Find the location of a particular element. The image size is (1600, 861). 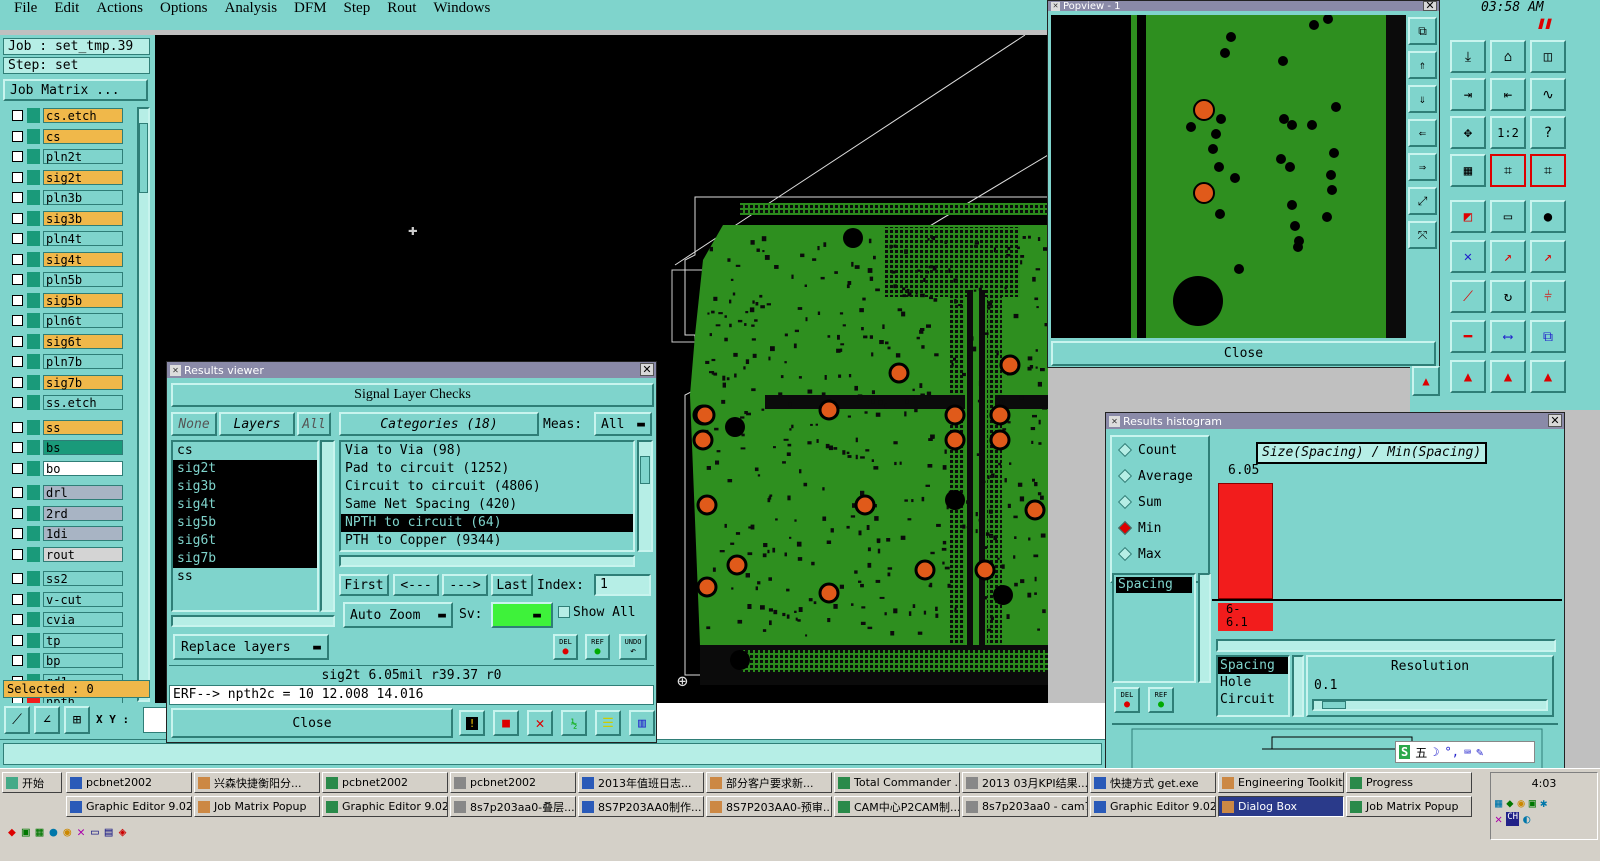

layer-name: sig3b is located at coordinates (83, 218).